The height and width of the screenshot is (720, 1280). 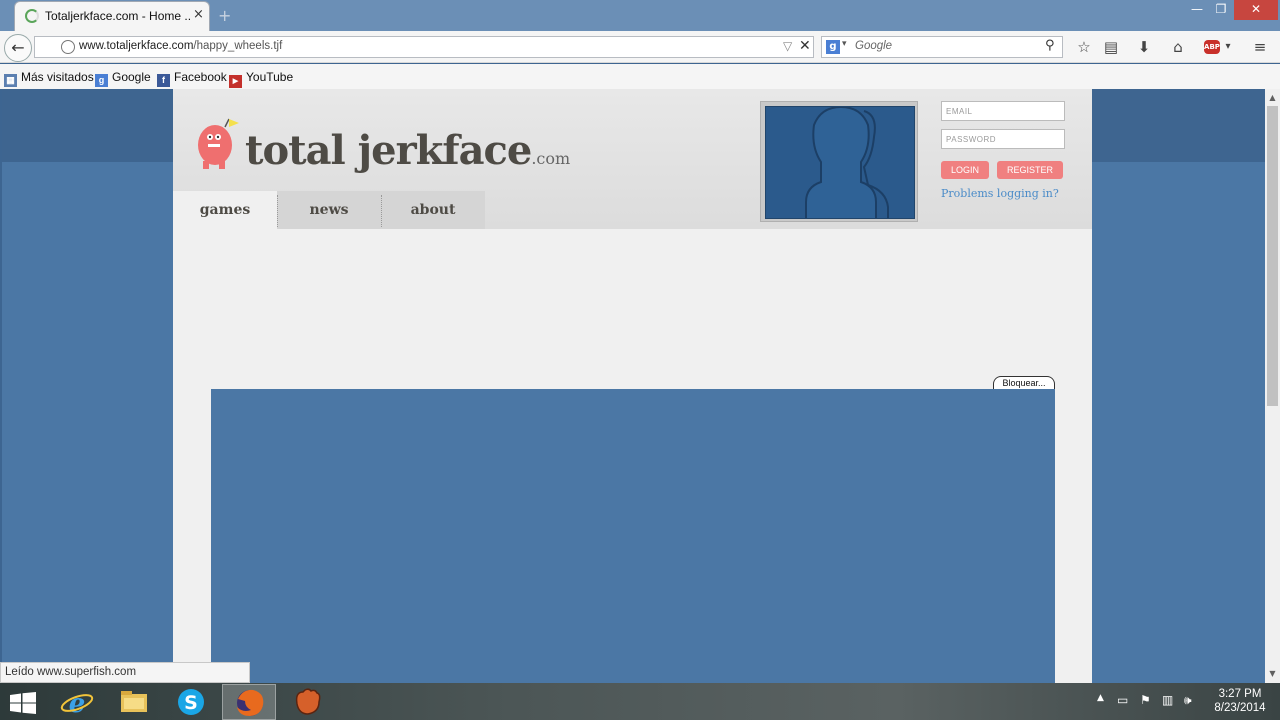 What do you see at coordinates (1240, 708) in the screenshot?
I see `clock-date: 8/23/2014` at bounding box center [1240, 708].